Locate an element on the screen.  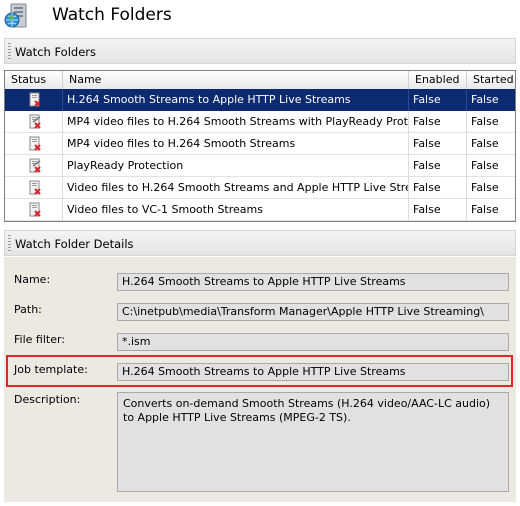
watch-folders-section-header: Watch Folders is located at coordinates (260, 51).